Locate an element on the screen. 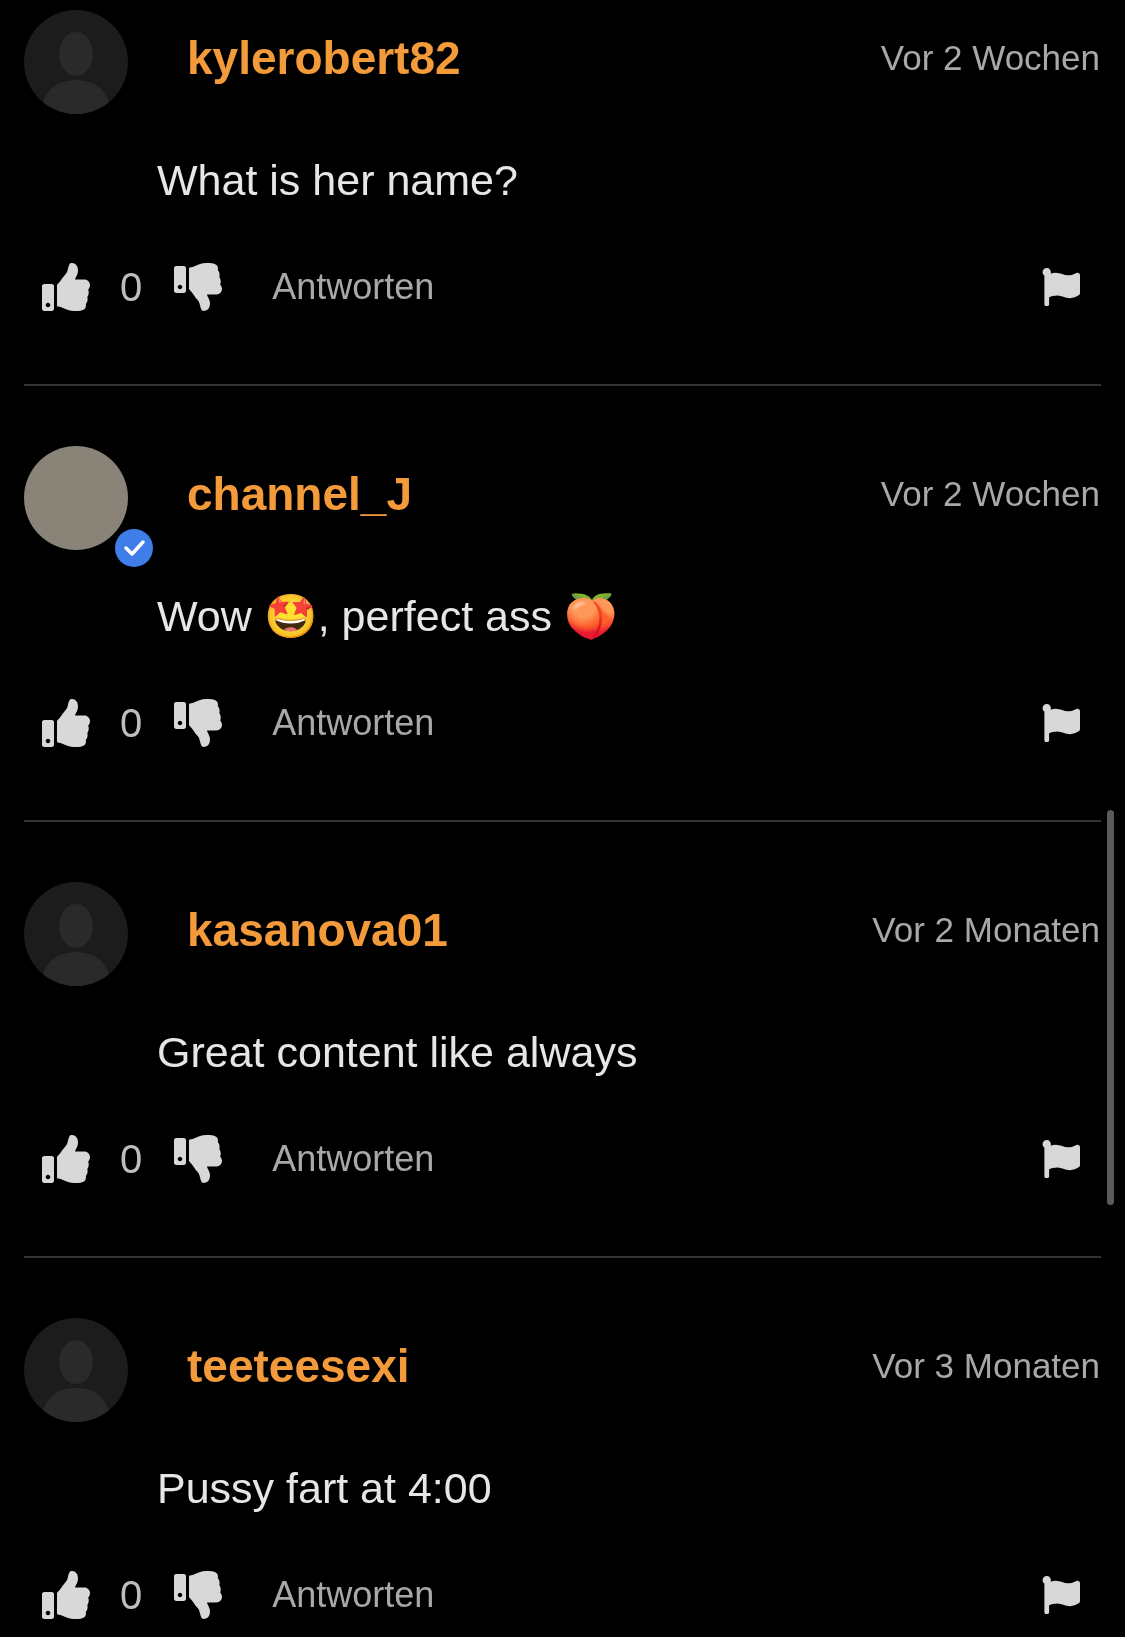  username: channel_J is located at coordinates (299, 494).